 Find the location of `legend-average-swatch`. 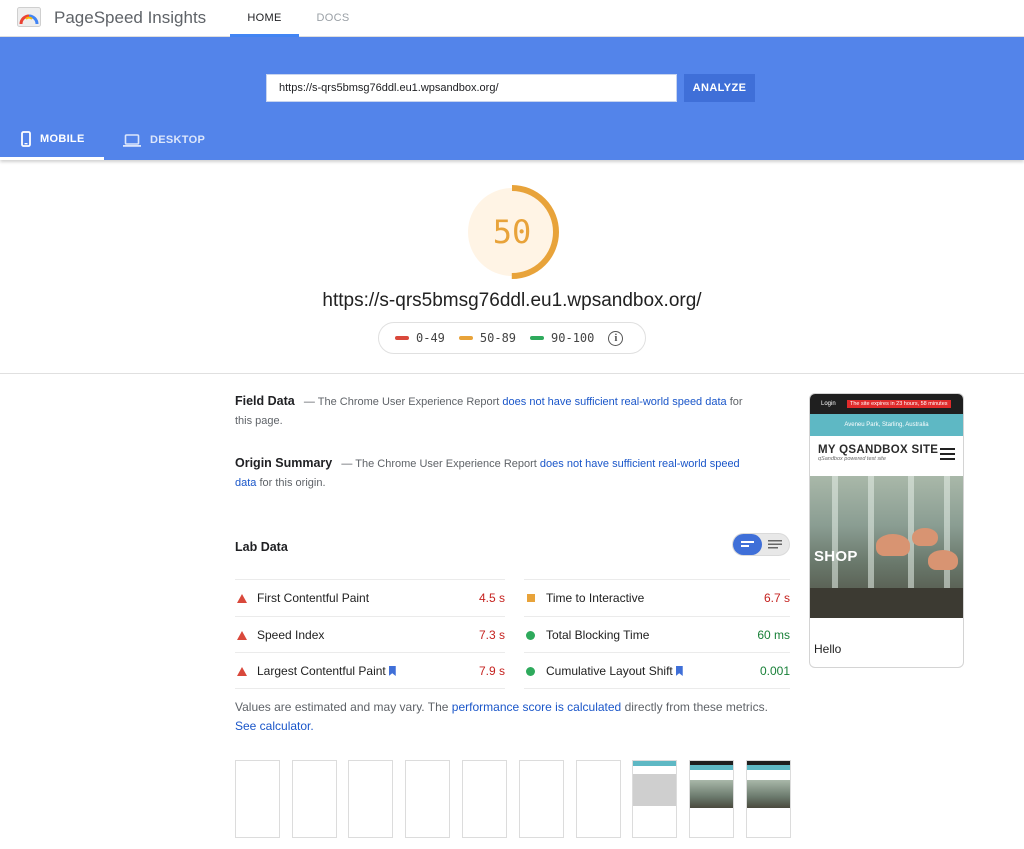

legend-average-swatch is located at coordinates (465, 338).